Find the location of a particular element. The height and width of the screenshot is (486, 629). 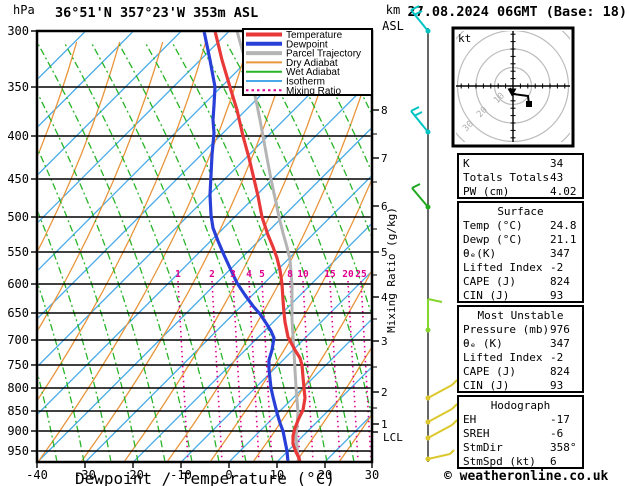

row-label: K is located at coordinates (466, 163).